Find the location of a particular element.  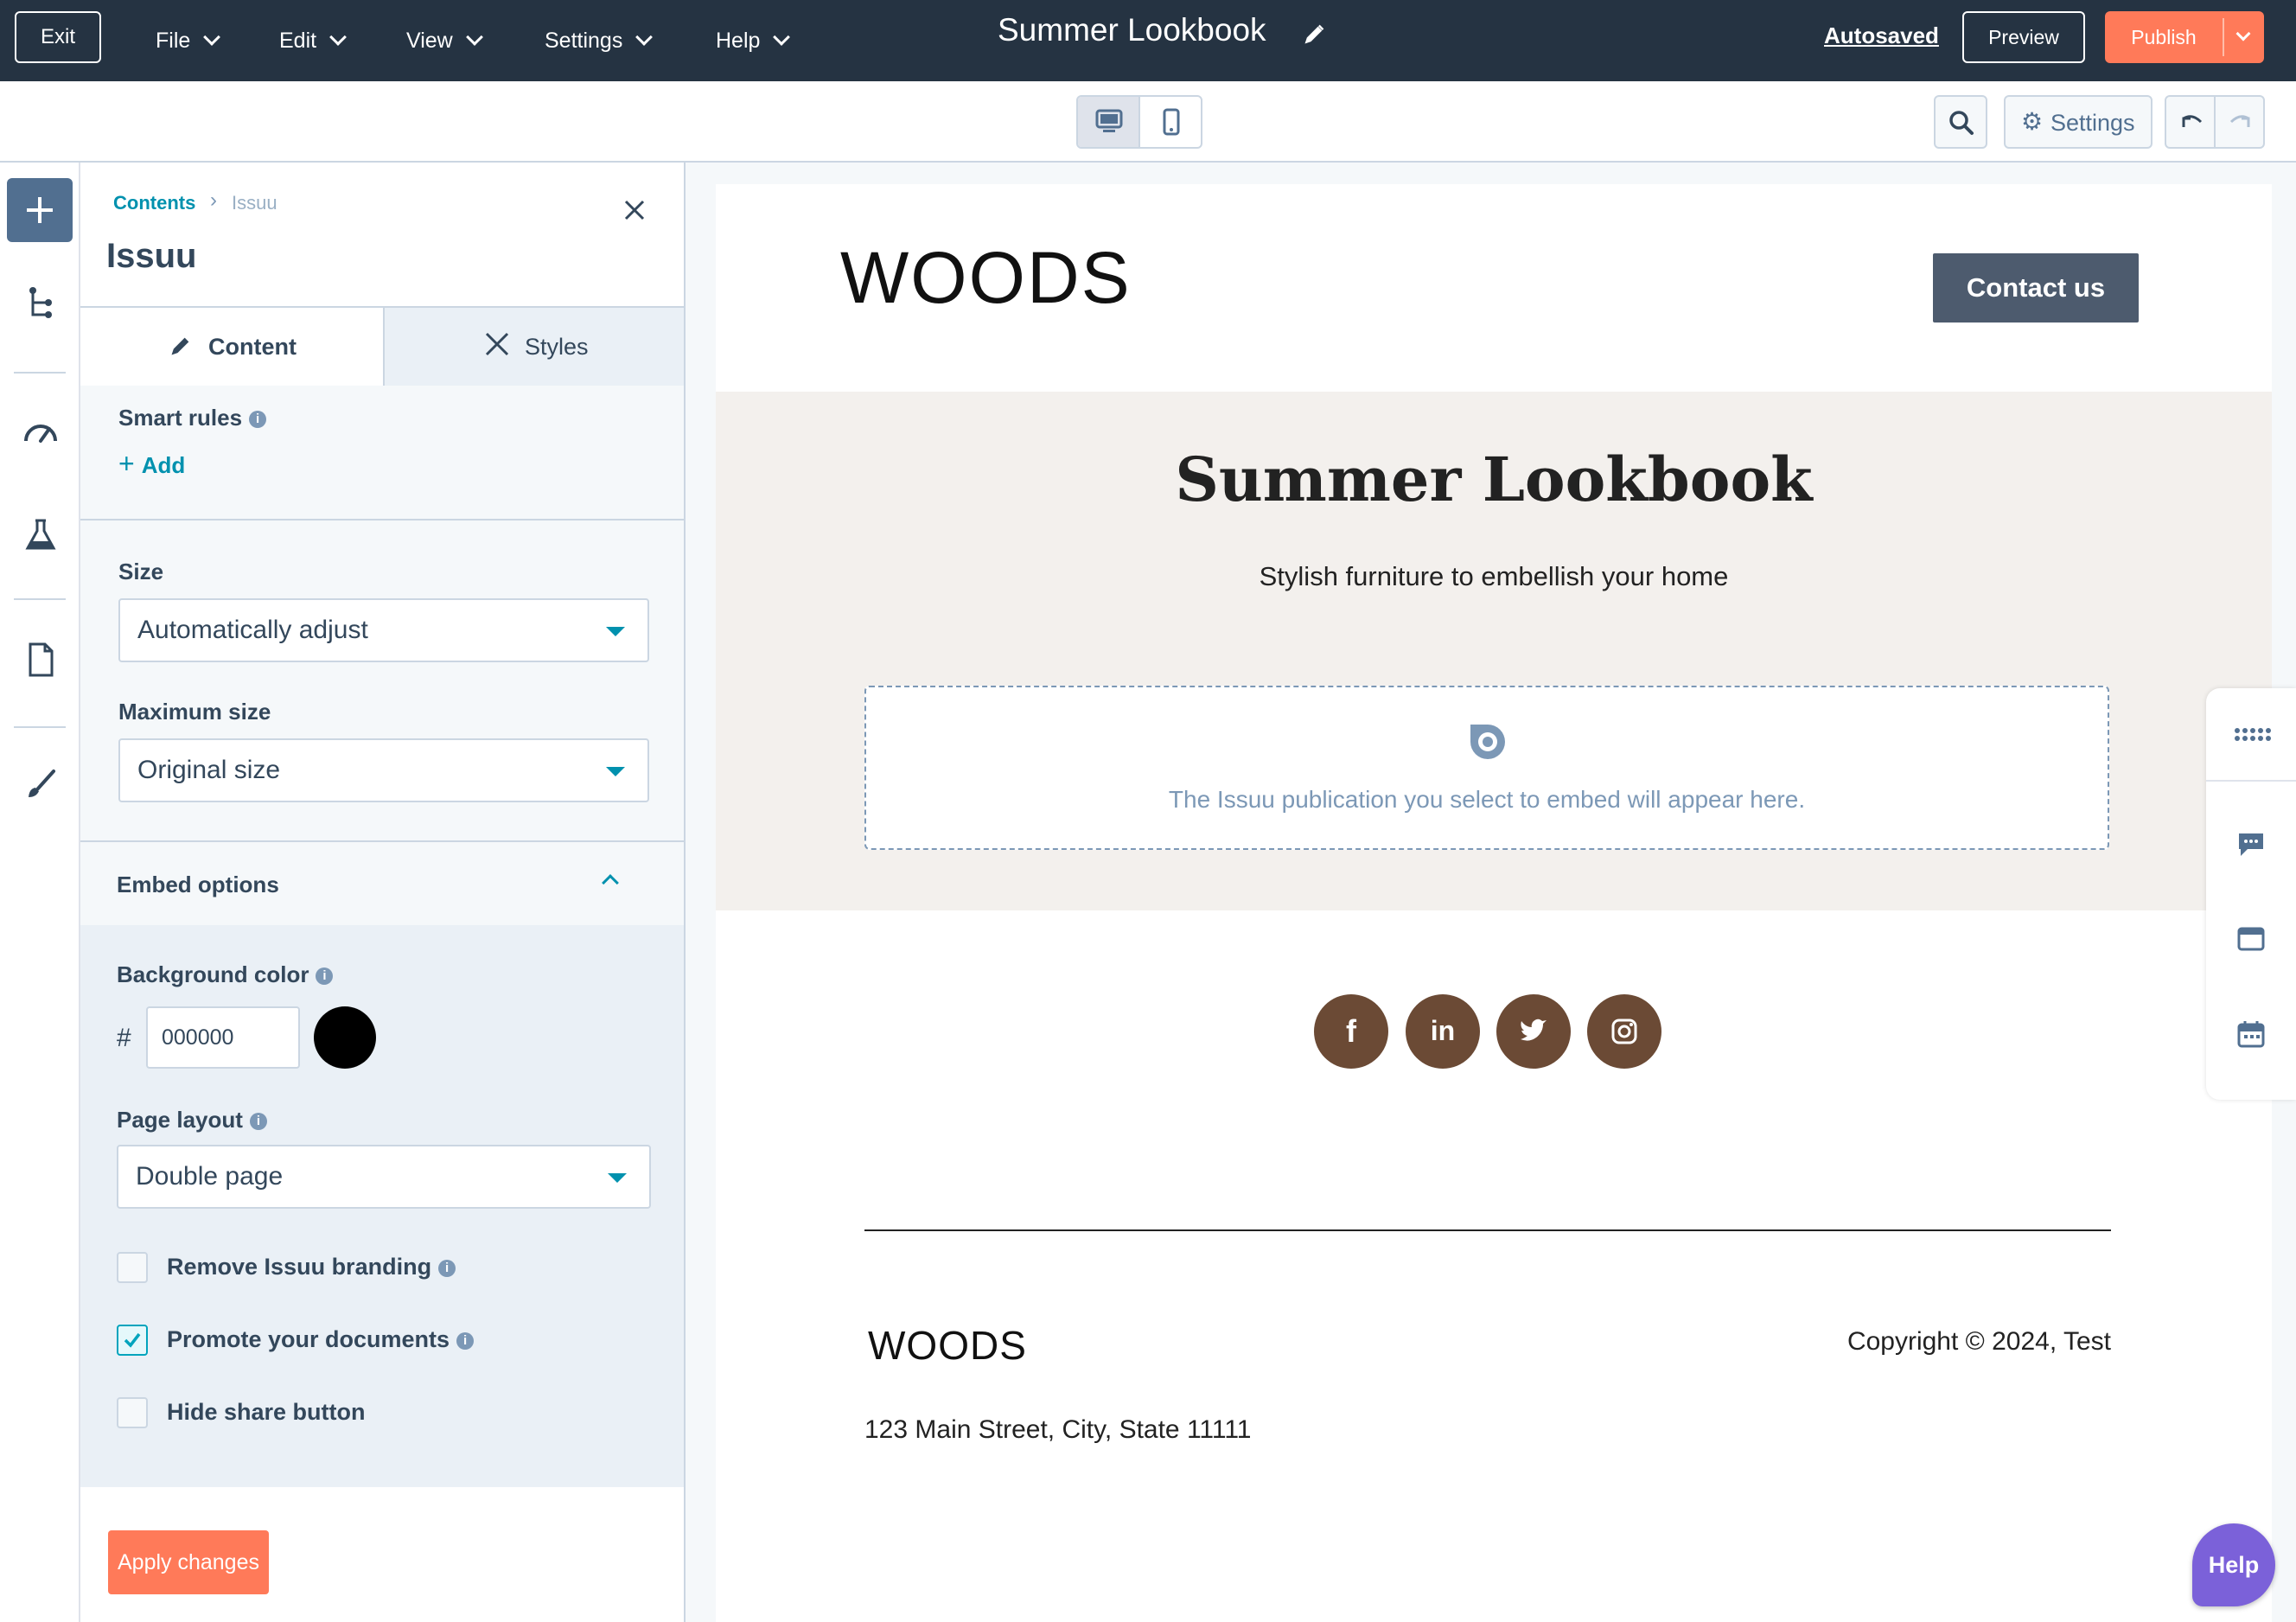

menu-file: File is located at coordinates (188, 40).